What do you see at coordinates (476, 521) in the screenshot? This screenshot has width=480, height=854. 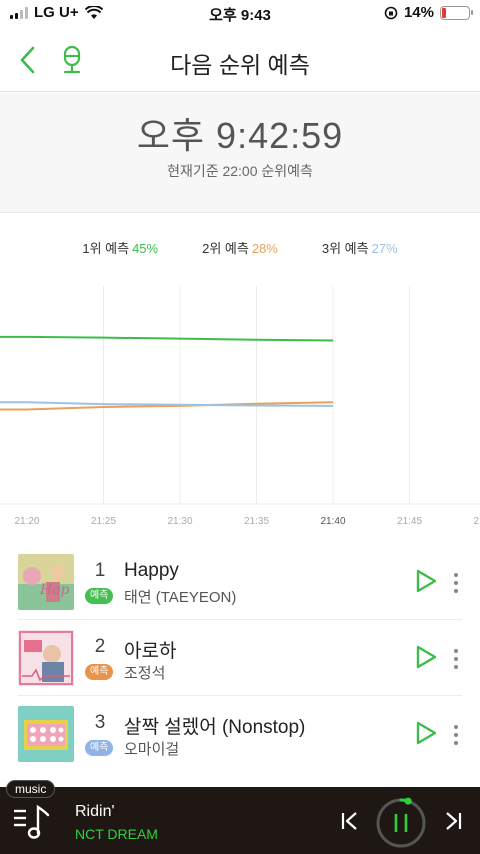 I see `x-tick-label: 21:50` at bounding box center [476, 521].